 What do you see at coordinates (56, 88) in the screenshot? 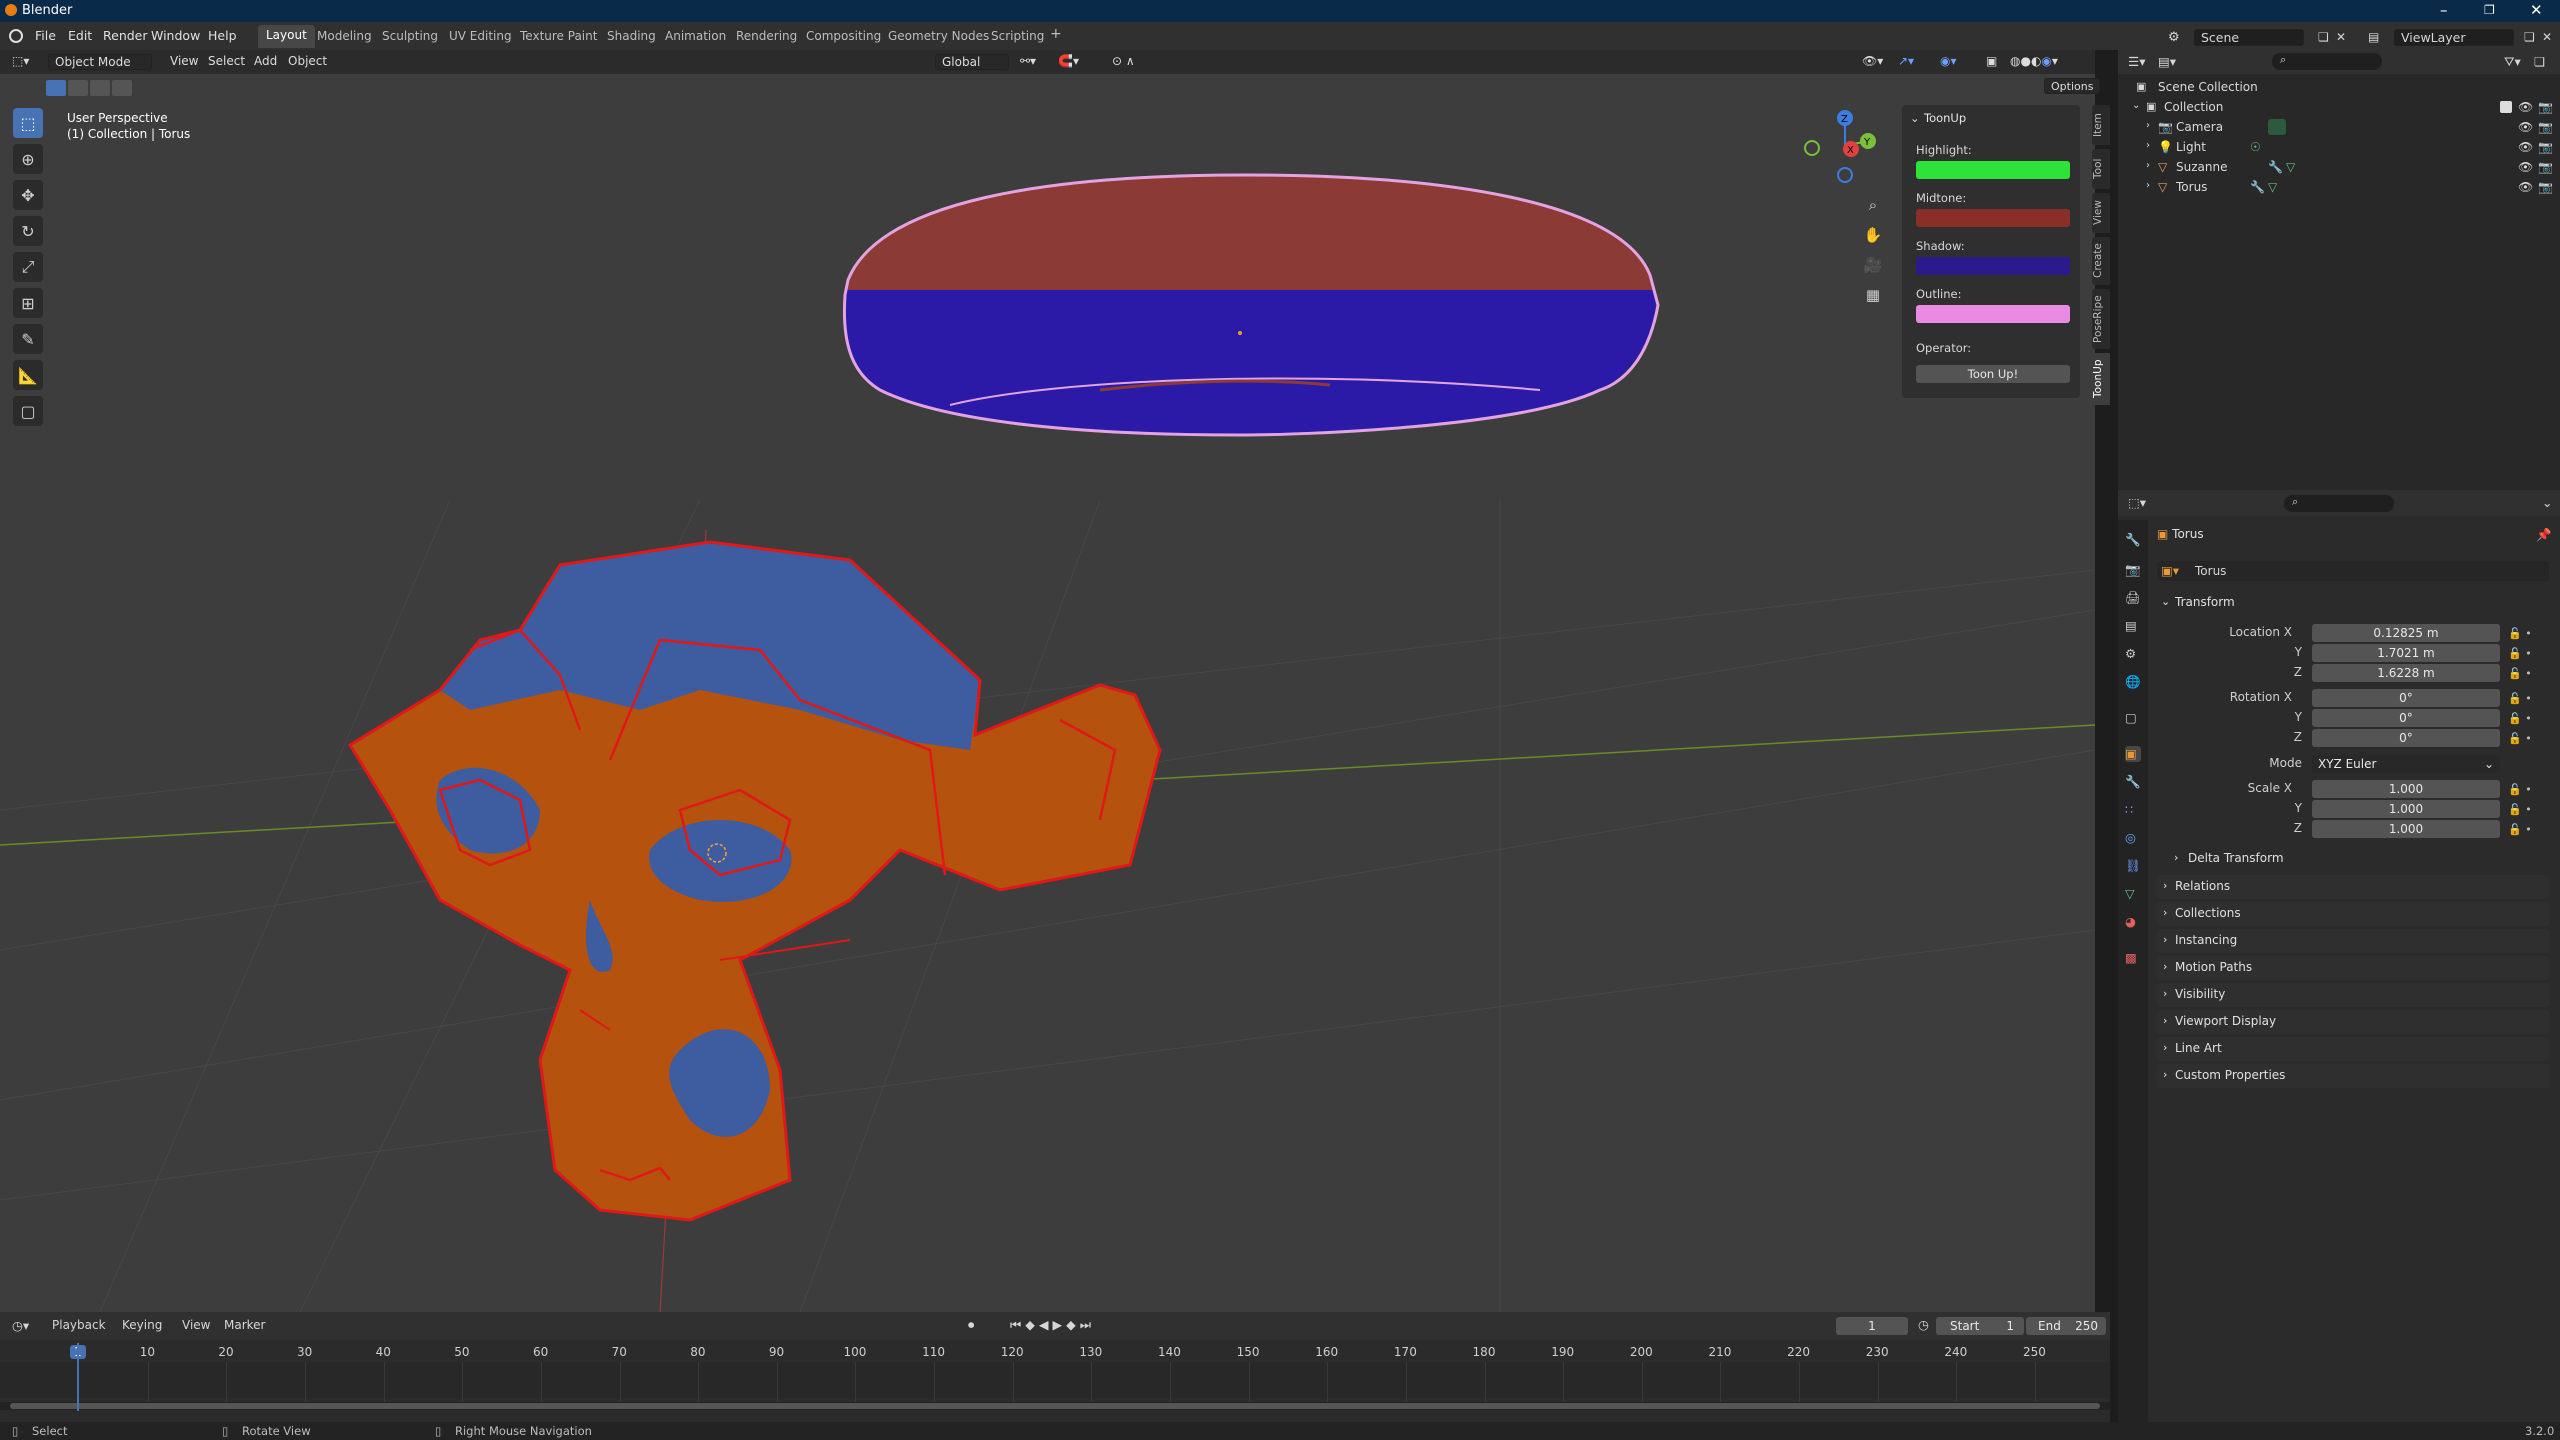
I see `select-new-icon` at bounding box center [56, 88].